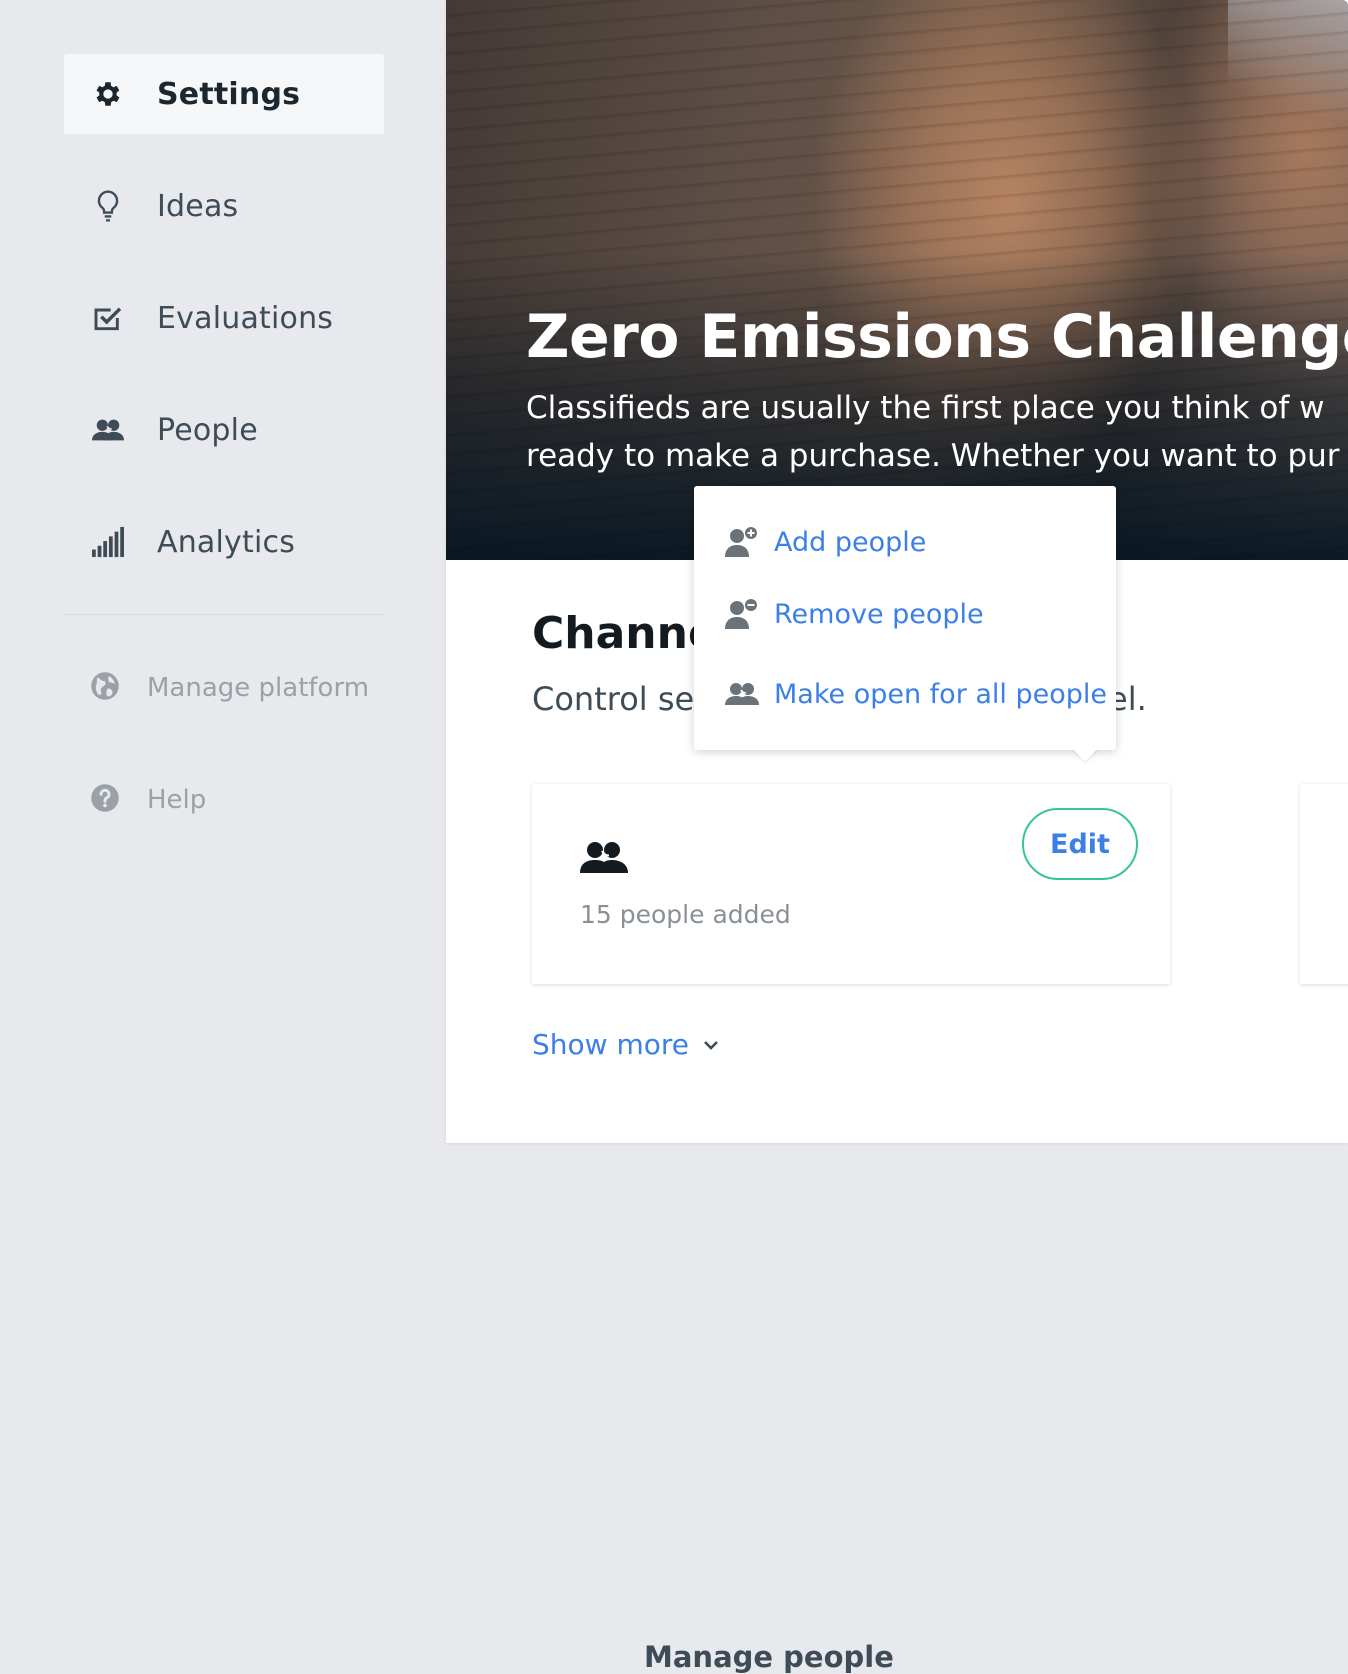 This screenshot has height=1674, width=1348. Describe the element at coordinates (177, 800) in the screenshot. I see `sidebar-item-label: Help` at that location.